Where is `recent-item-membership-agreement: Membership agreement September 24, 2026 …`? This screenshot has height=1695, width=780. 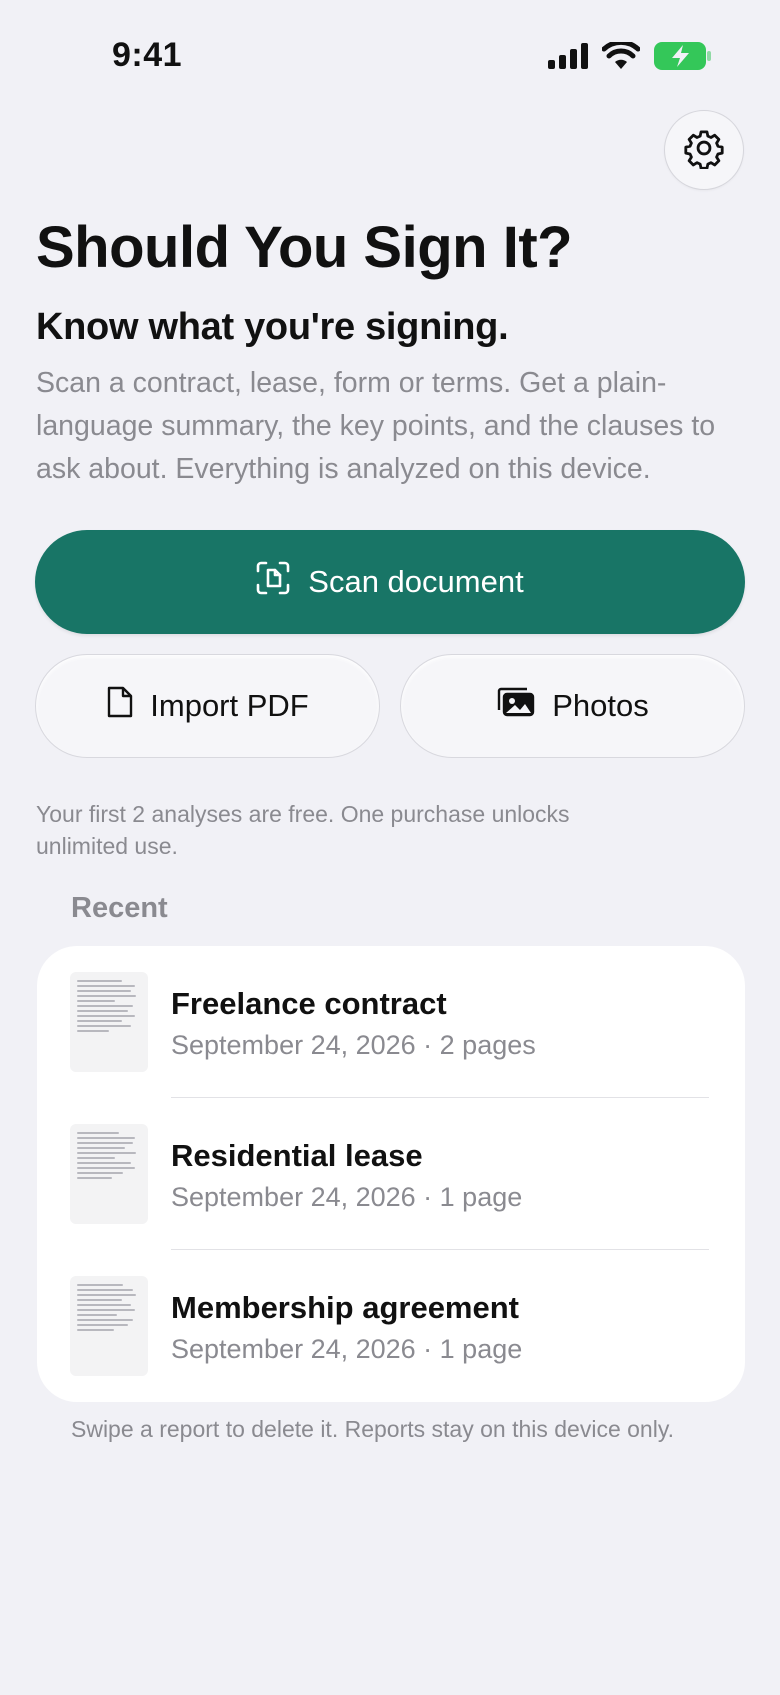
recent-item-membership-agreement: Membership agreement September 24, 2026 … is located at coordinates (391, 1326).